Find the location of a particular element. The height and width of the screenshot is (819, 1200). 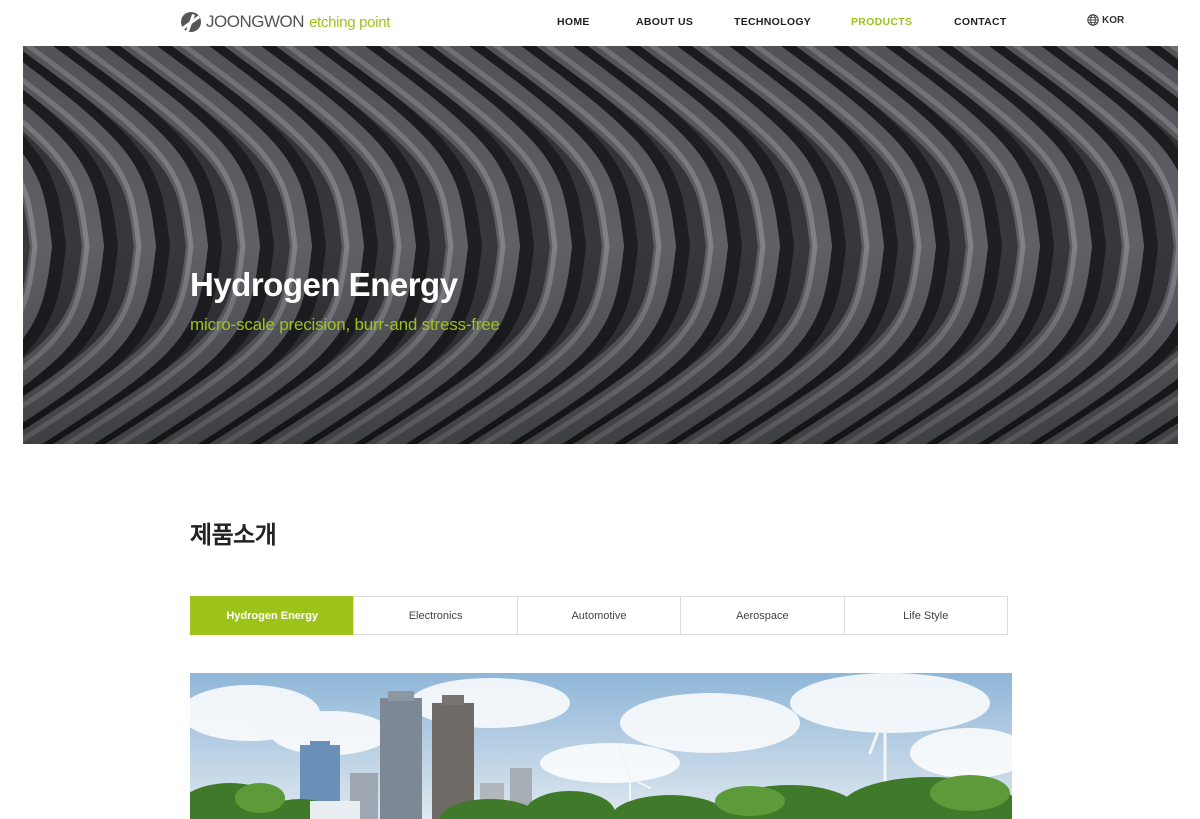

language-label: KOR is located at coordinates (1113, 20).